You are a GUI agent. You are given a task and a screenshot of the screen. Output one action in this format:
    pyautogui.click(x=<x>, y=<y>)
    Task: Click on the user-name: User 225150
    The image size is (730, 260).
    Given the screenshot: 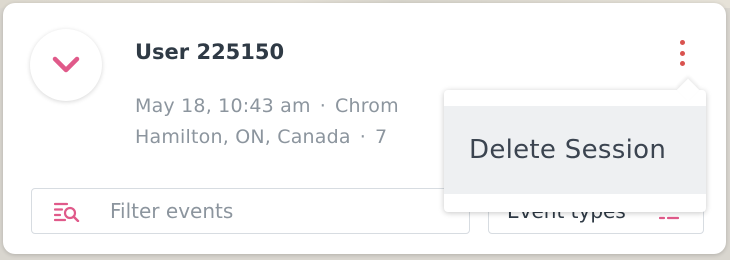 What is the action you would take?
    pyautogui.click(x=210, y=52)
    